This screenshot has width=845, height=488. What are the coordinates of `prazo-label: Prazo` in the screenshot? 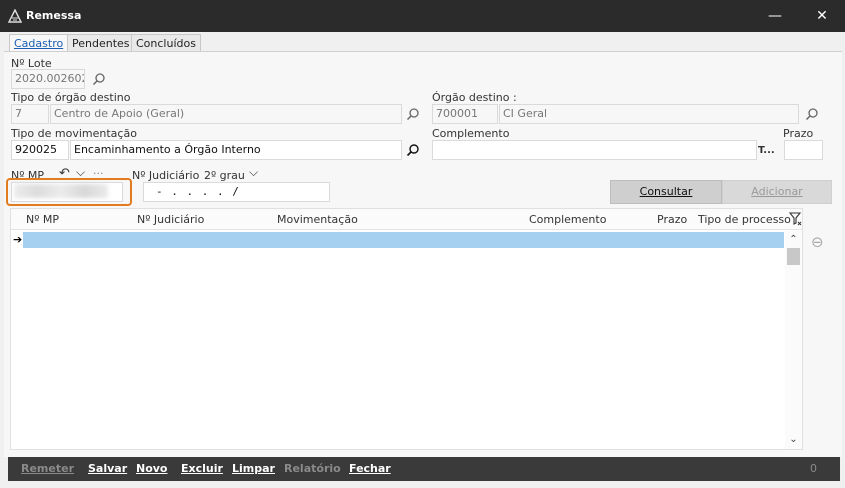 It's located at (798, 133).